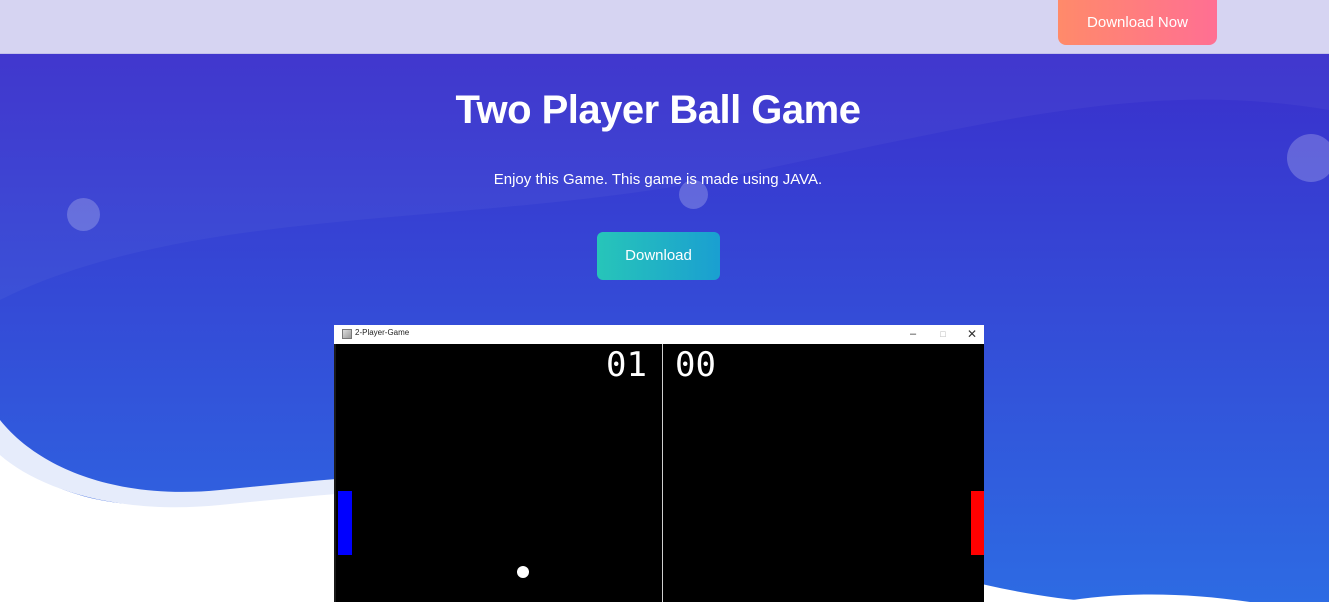 Image resolution: width=1329 pixels, height=602 pixels. I want to click on score-right: 00, so click(695, 365).